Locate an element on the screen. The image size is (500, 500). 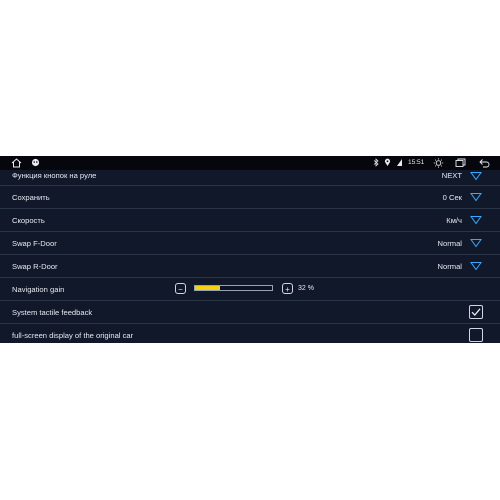
setting-row-speed: Скорость Км/ч is located at coordinates (250, 220).